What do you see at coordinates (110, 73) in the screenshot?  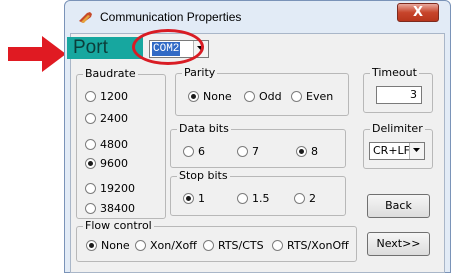 I see `baudrate-legend: Baudrate` at bounding box center [110, 73].